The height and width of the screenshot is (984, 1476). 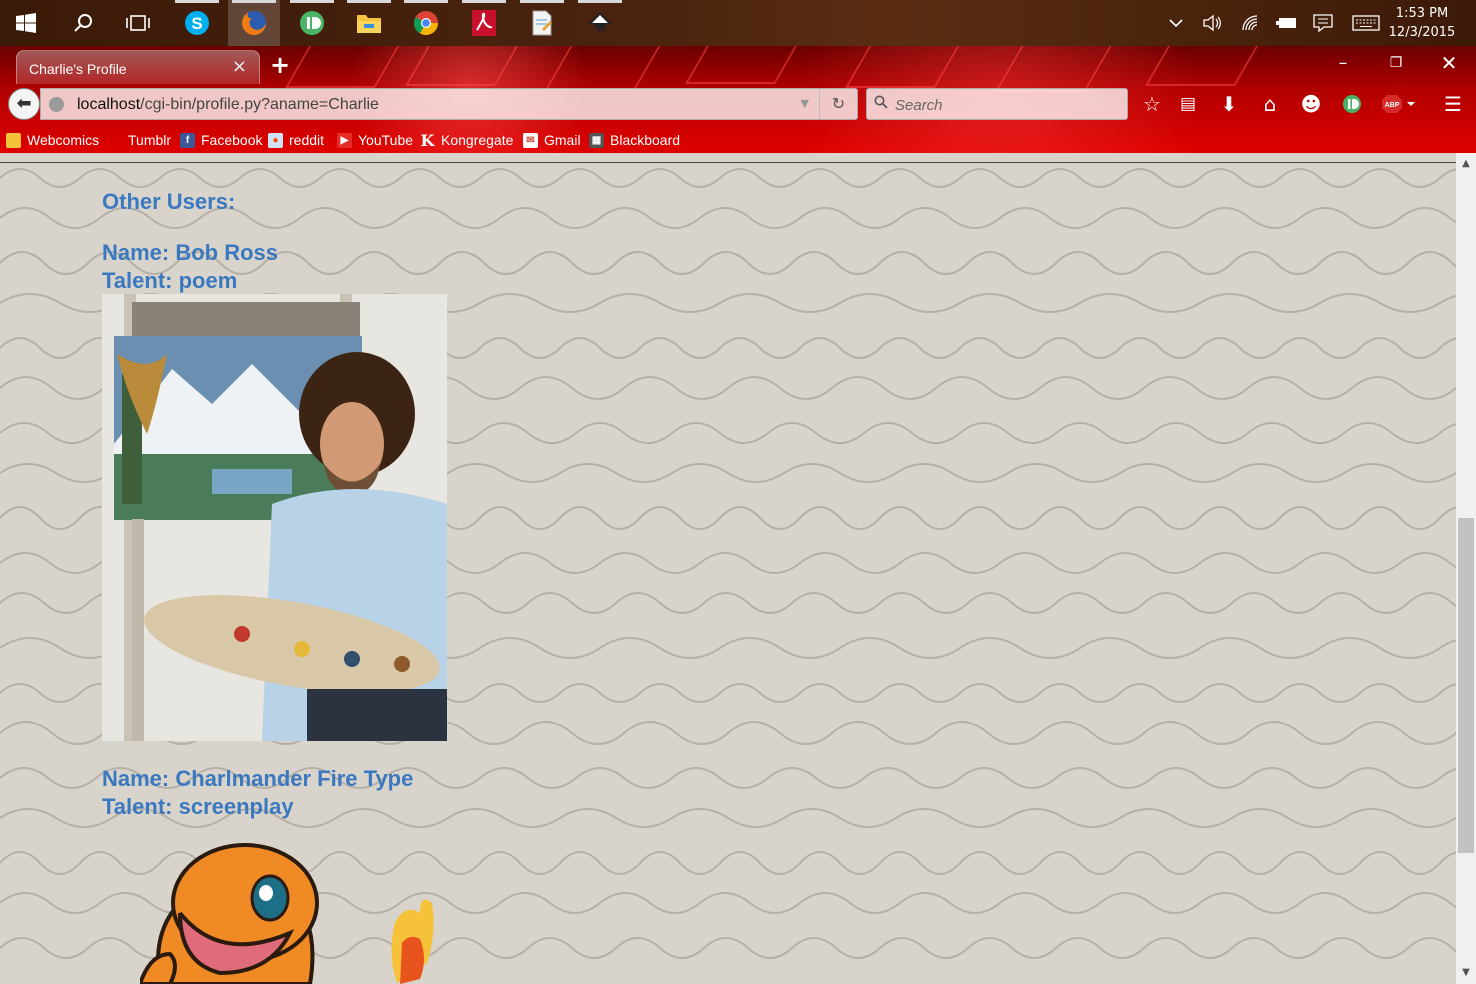 What do you see at coordinates (1176, 23) in the screenshot?
I see `tray-expand-chevron-icon` at bounding box center [1176, 23].